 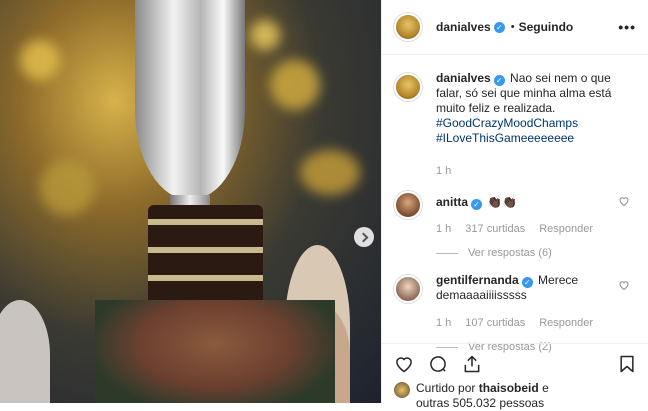 I want to click on caption-time: 1 h, so click(x=443, y=171).